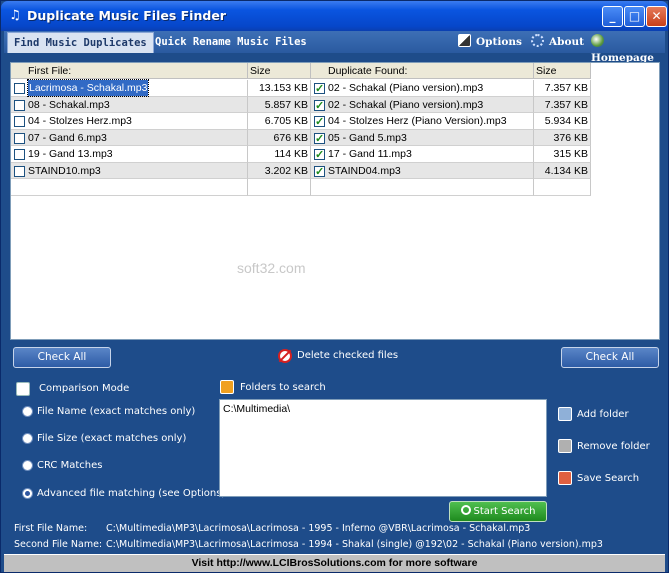 The image size is (669, 573). I want to click on duplicate-file-size: 4.134 KB, so click(562, 170).